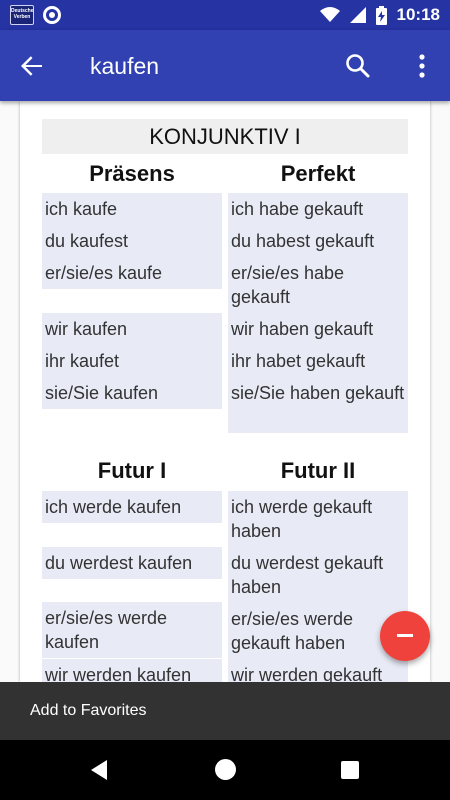 This screenshot has height=800, width=450. What do you see at coordinates (318, 173) in the screenshot?
I see `heading-perfekt: Perfekt` at bounding box center [318, 173].